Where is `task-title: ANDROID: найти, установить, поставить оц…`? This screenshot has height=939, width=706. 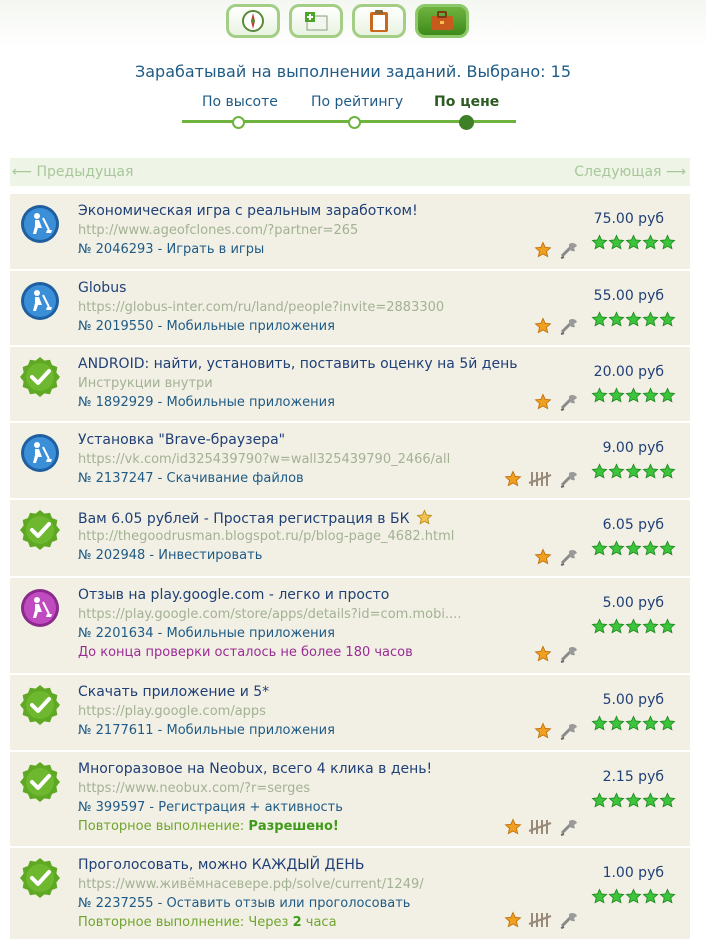
task-title: ANDROID: найти, установить, поставить оц… is located at coordinates (297, 364).